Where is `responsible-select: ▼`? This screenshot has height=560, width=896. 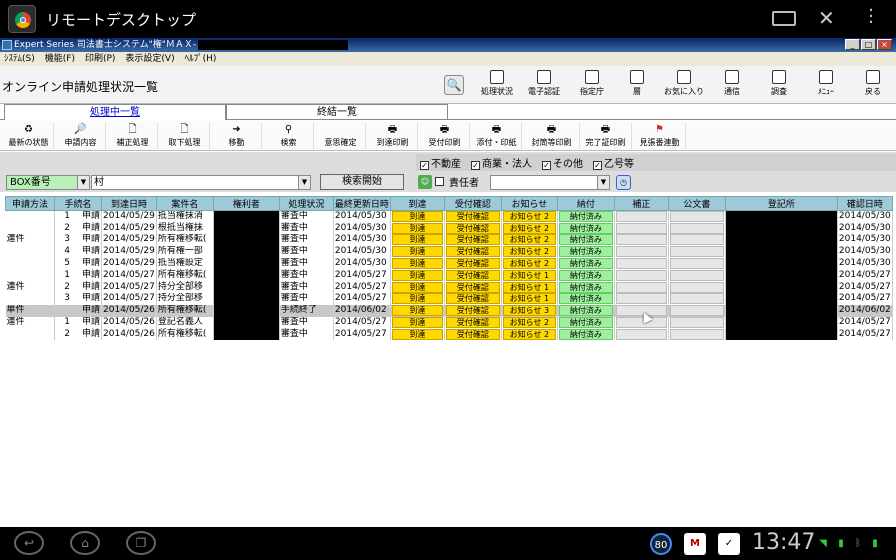 responsible-select: ▼ is located at coordinates (550, 182).